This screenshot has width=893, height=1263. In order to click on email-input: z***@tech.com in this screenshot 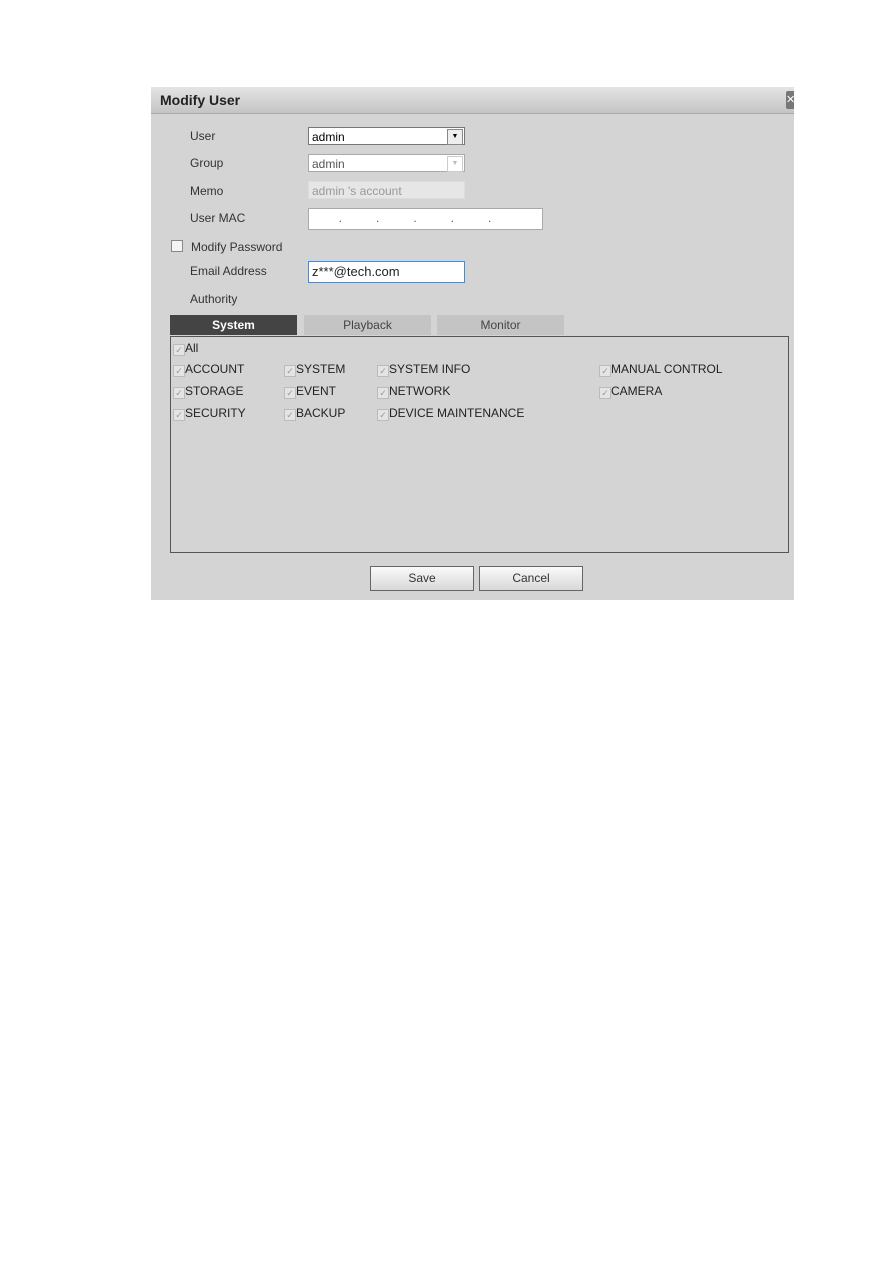, I will do `click(386, 272)`.